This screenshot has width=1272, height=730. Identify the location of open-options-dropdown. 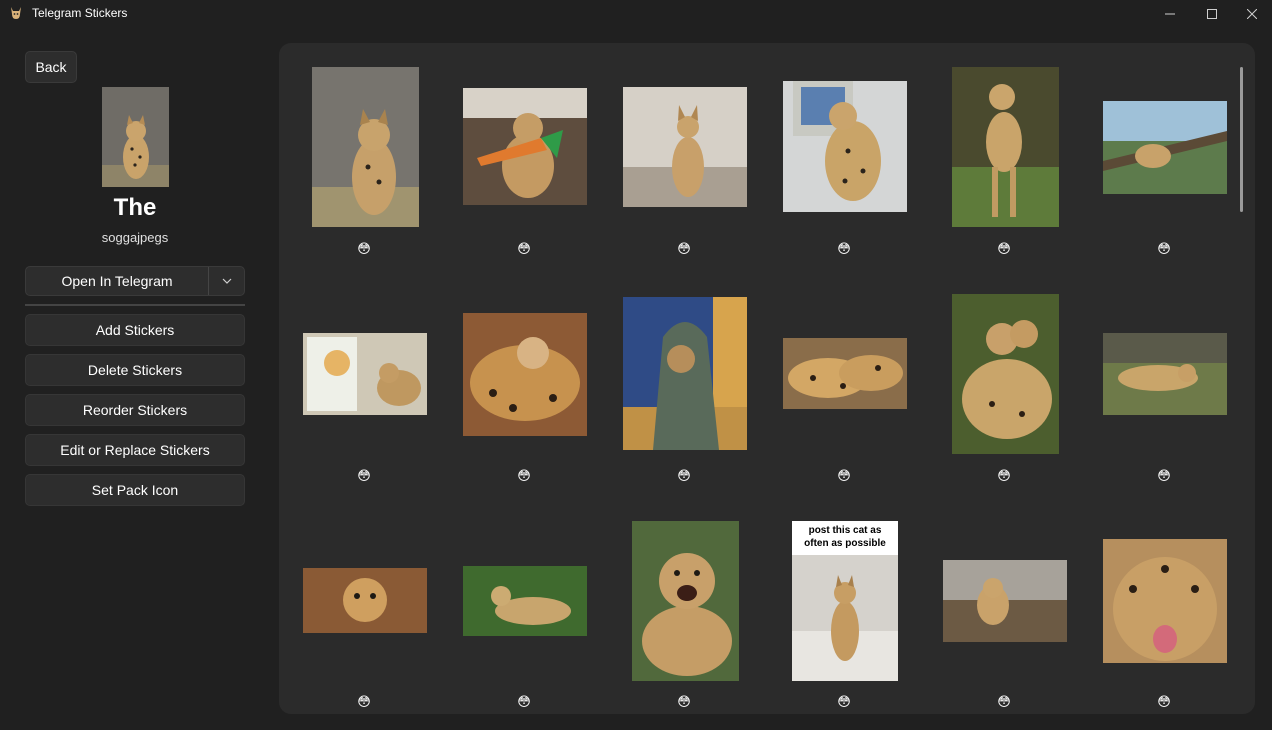
(226, 281).